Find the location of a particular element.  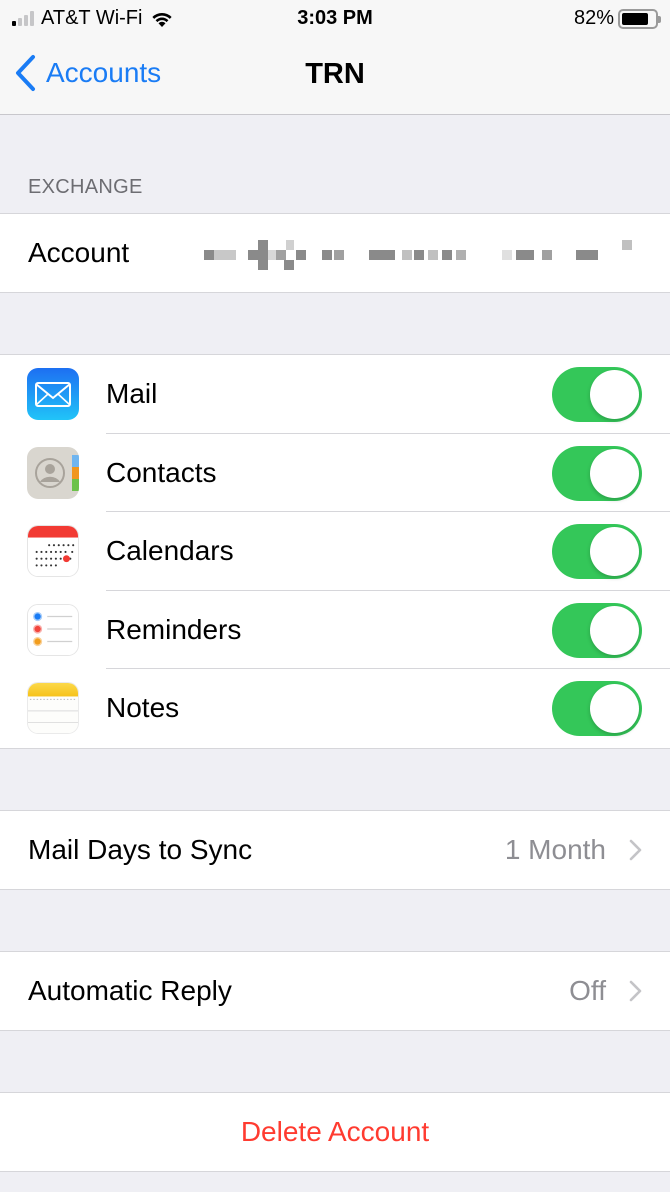

status-time: 3:03 PM is located at coordinates (335, 18).